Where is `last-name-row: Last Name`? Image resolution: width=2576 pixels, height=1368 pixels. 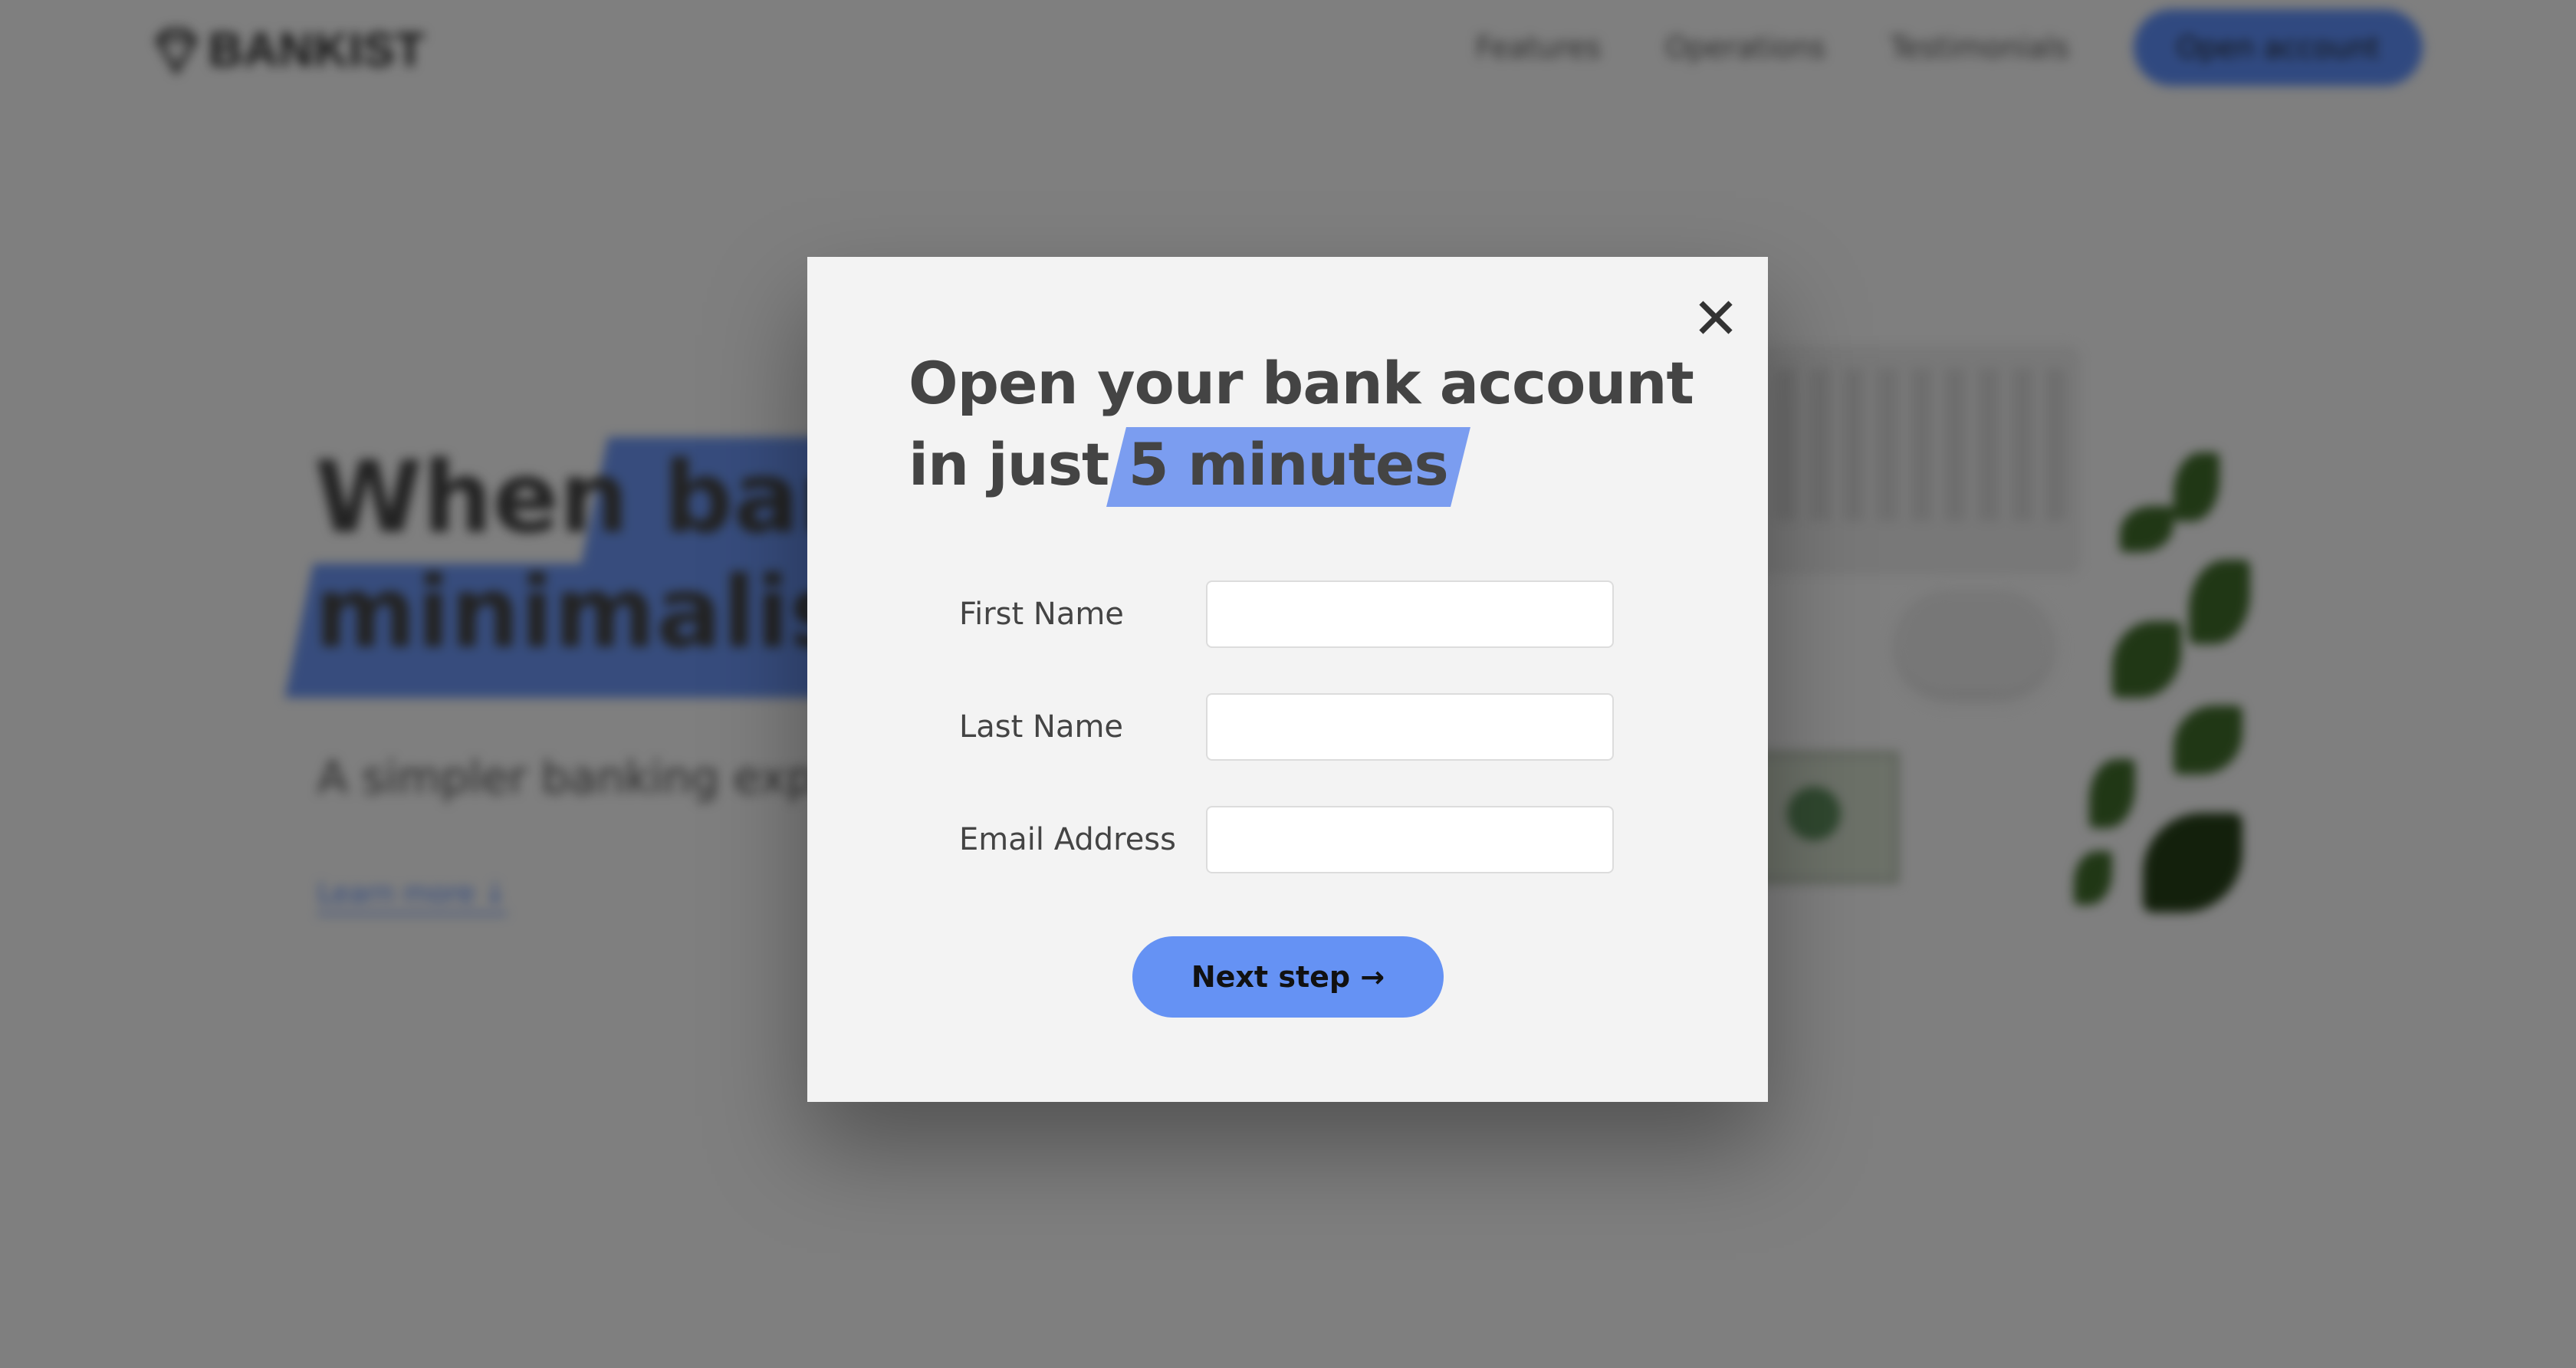
last-name-row: Last Name is located at coordinates (1286, 727).